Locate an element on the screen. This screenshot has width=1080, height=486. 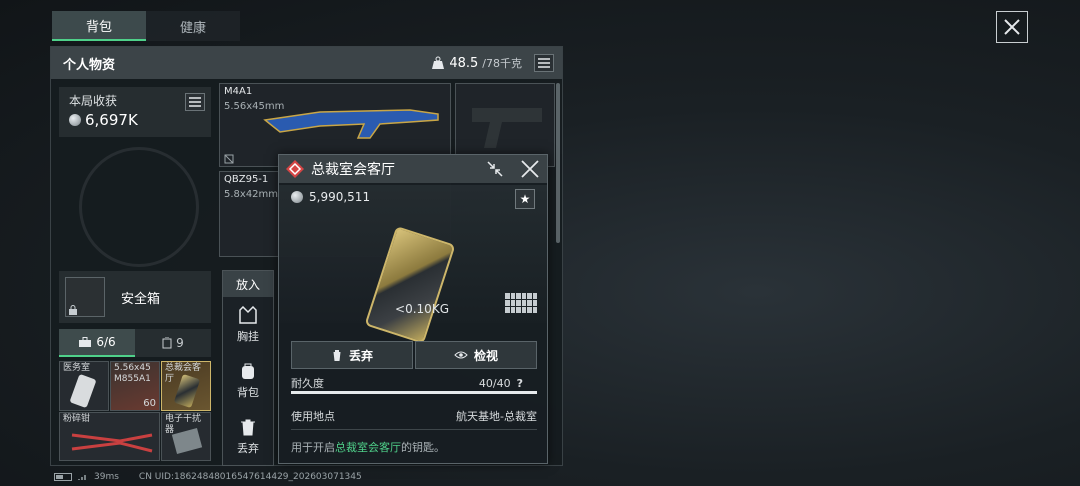
haul-value: 6,697K is located at coordinates (135, 120).